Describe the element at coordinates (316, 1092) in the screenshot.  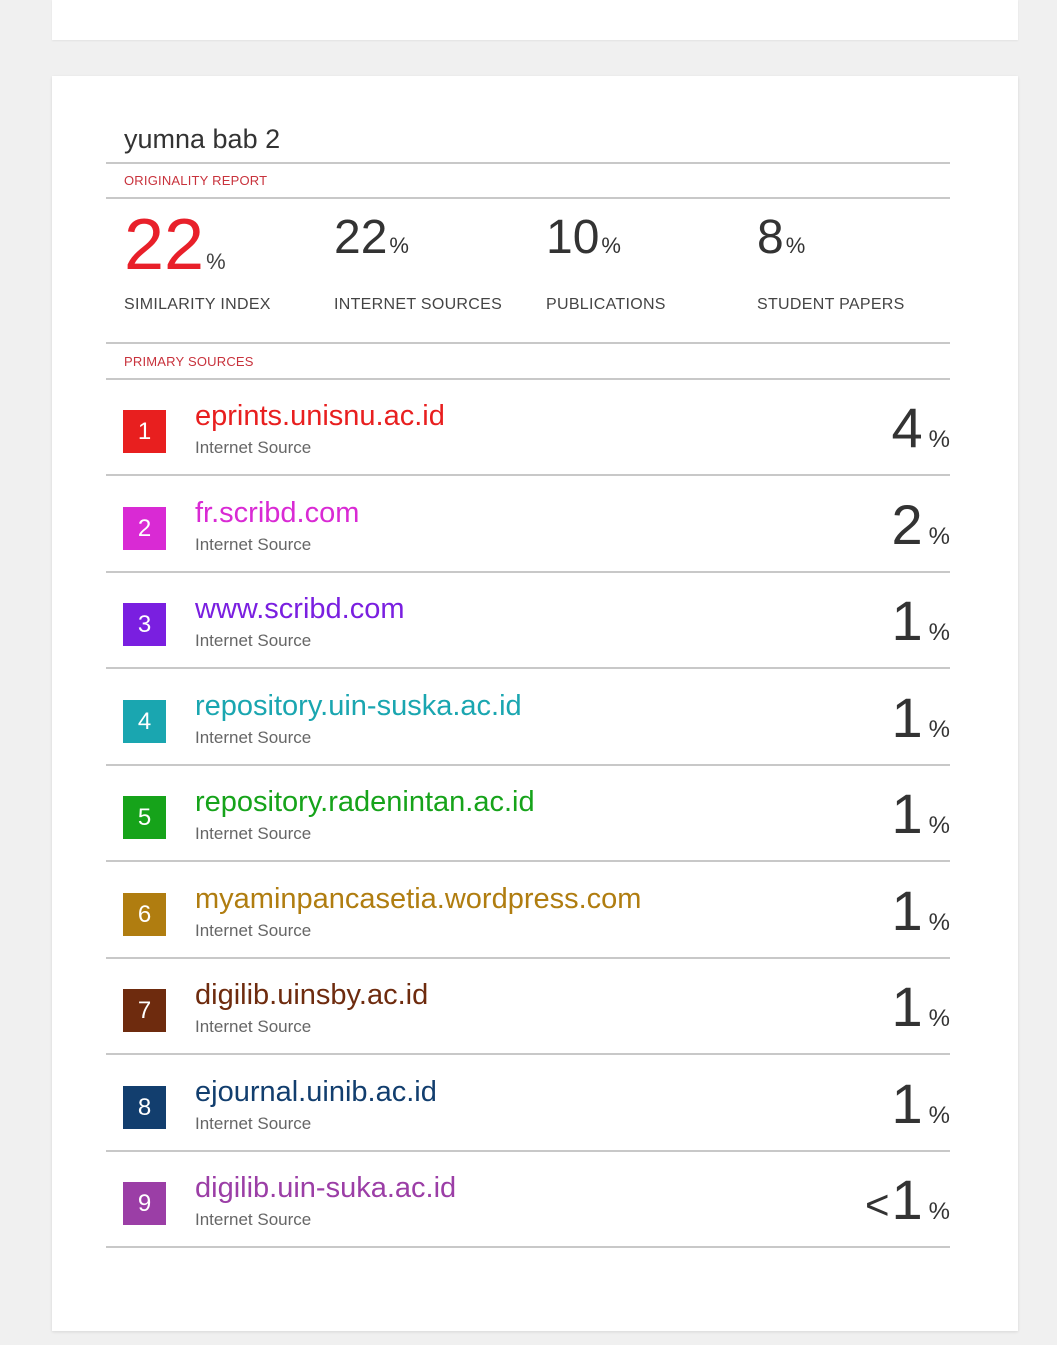
I see `source-name-link: ejournal.uinib.ac.id` at that location.